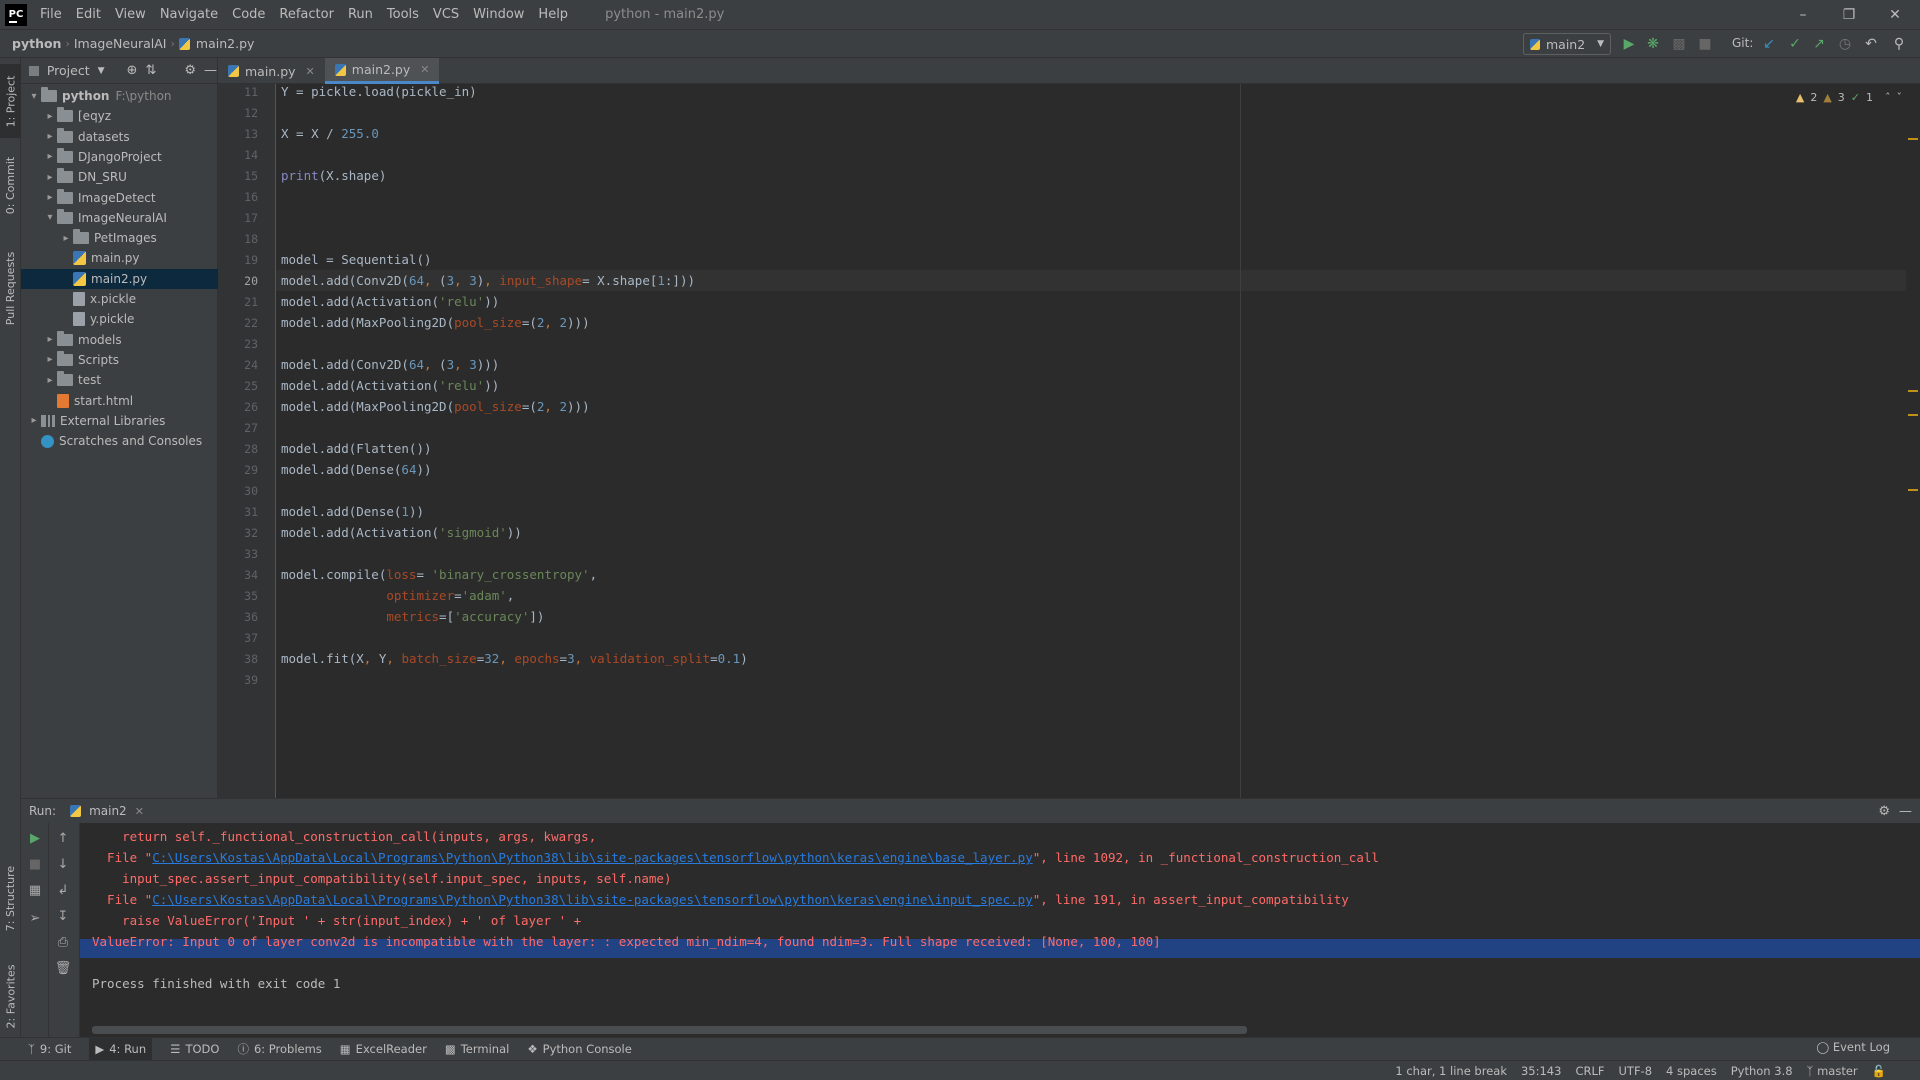  What do you see at coordinates (403, 14) in the screenshot?
I see `menu-tools: Tools` at bounding box center [403, 14].